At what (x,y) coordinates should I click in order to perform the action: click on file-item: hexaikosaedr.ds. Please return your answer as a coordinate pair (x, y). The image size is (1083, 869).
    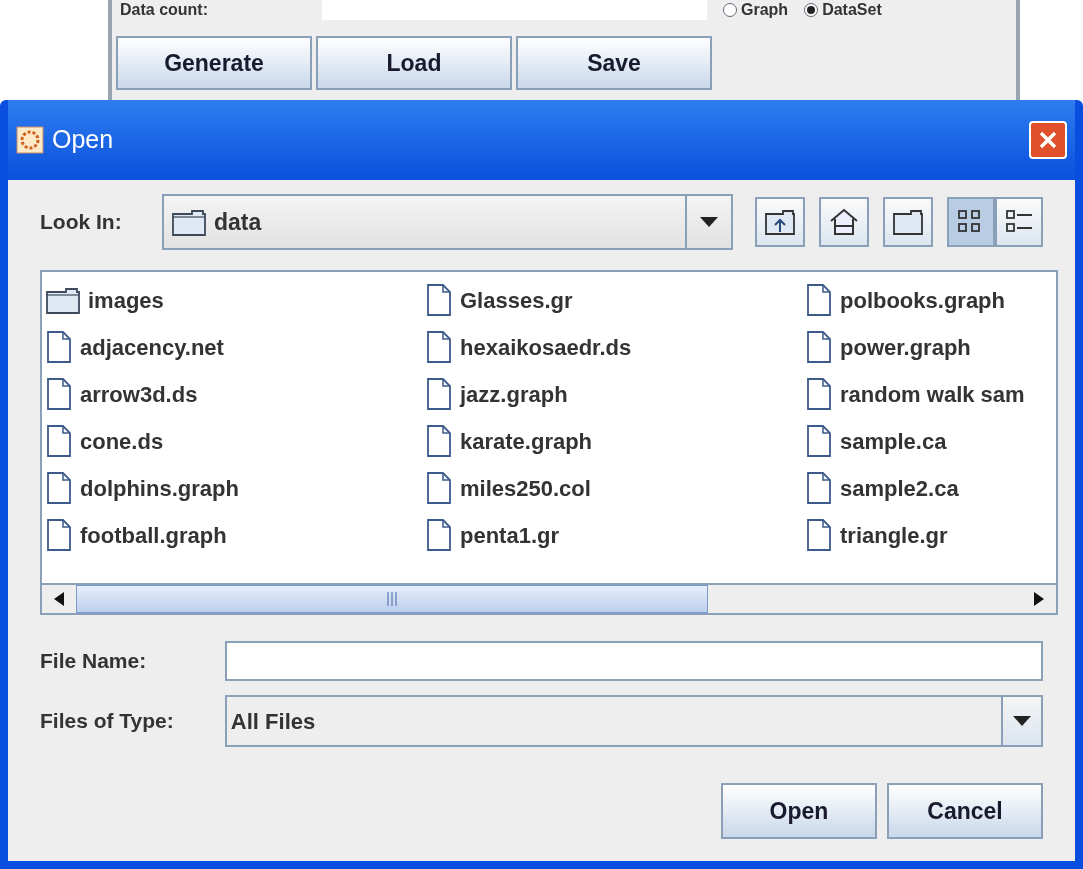
    Looking at the image, I should click on (616, 347).